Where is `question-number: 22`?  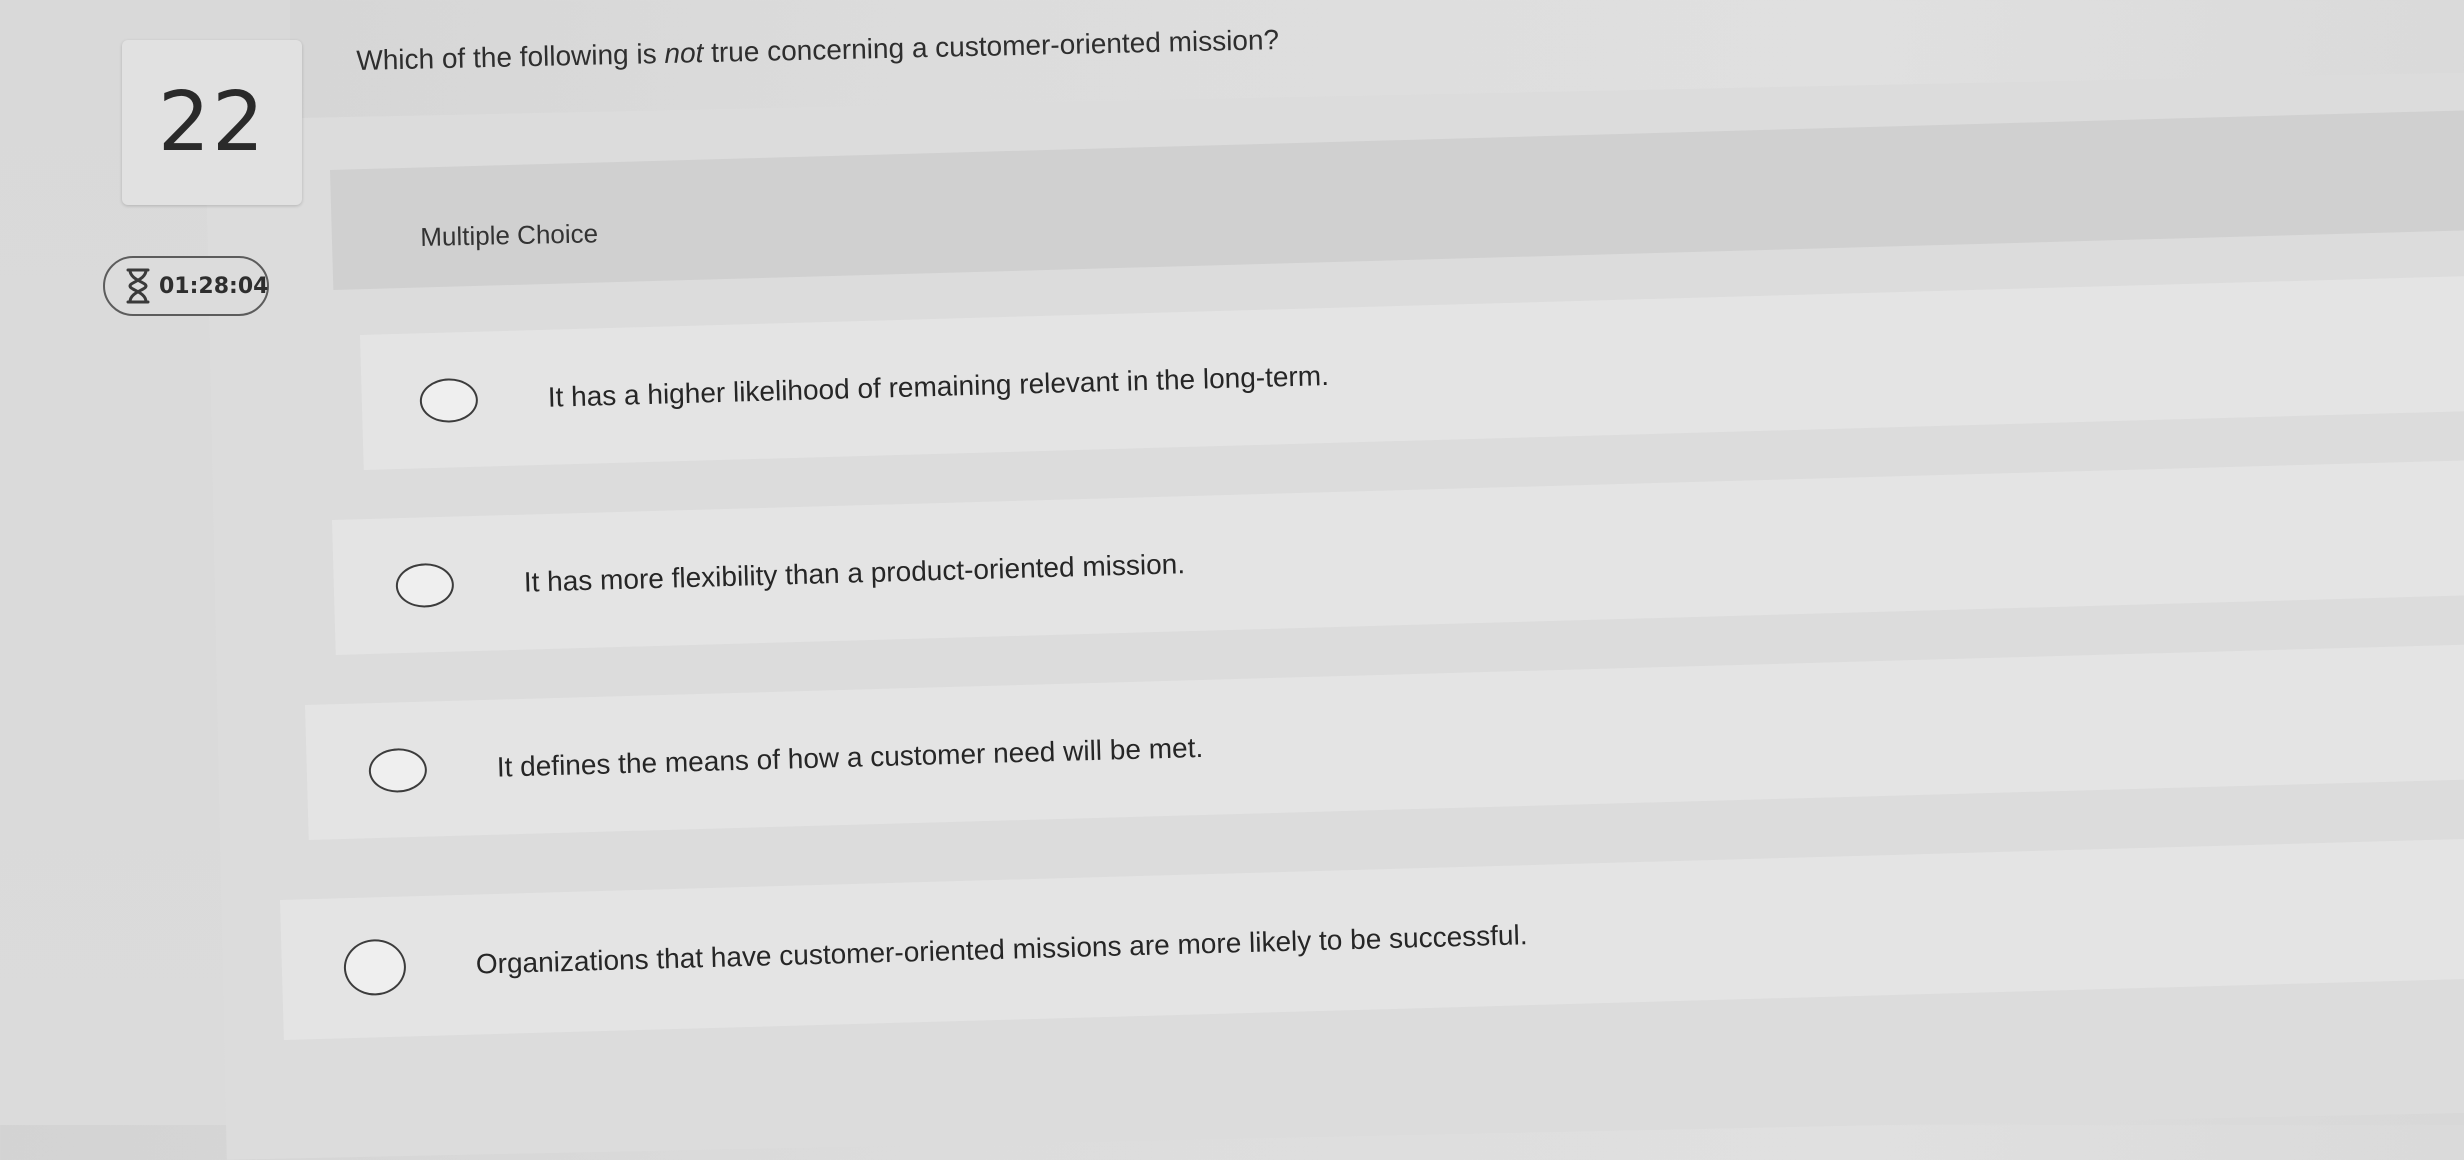 question-number: 22 is located at coordinates (212, 122).